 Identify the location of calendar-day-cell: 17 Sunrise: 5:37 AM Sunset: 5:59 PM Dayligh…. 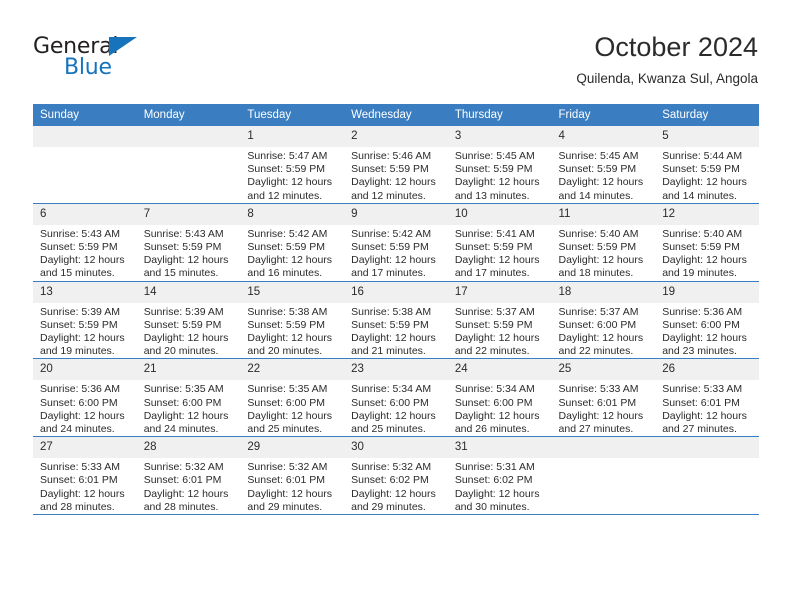
(499, 320).